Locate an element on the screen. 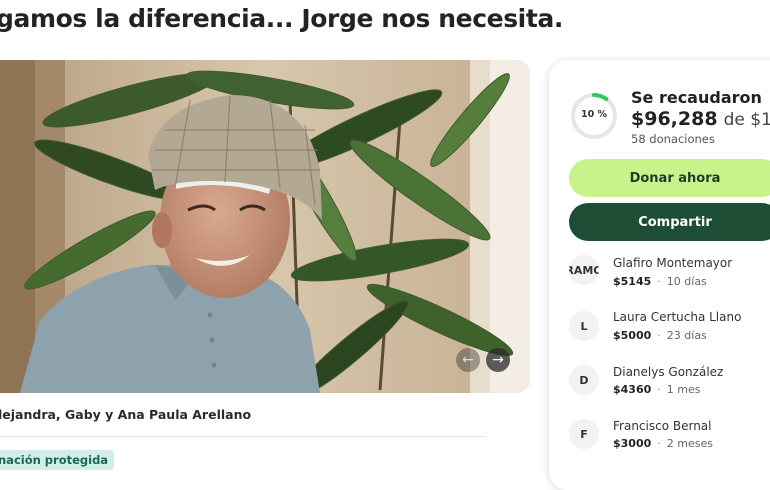 This screenshot has height=490, width=770. raised-amount: $96,288 is located at coordinates (674, 119).